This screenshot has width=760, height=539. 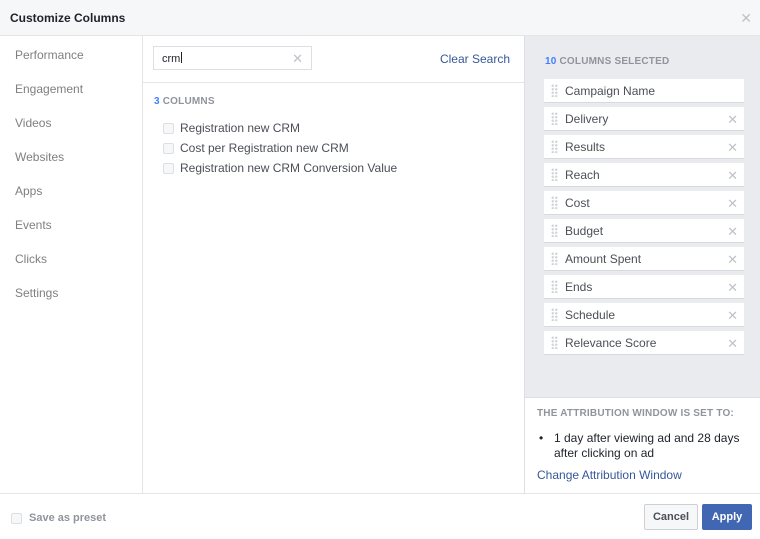 I want to click on selected-column-item: Delivery ✕, so click(x=644, y=119).